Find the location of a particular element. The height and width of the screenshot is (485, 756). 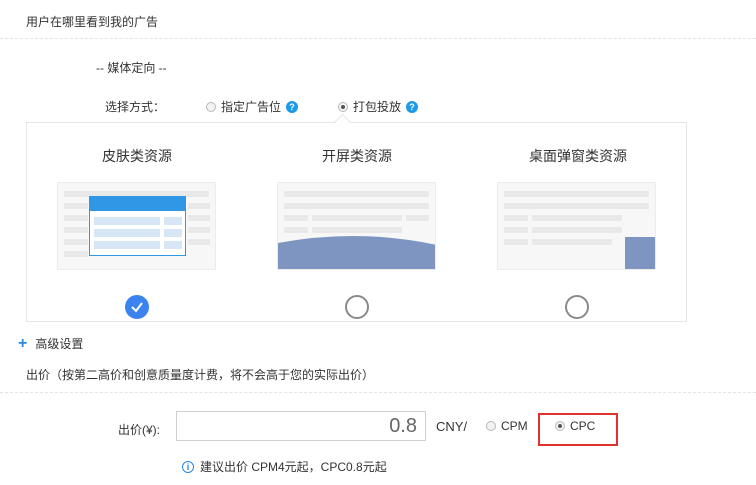

card-title-skin: 皮肤类资源 is located at coordinates (137, 156).